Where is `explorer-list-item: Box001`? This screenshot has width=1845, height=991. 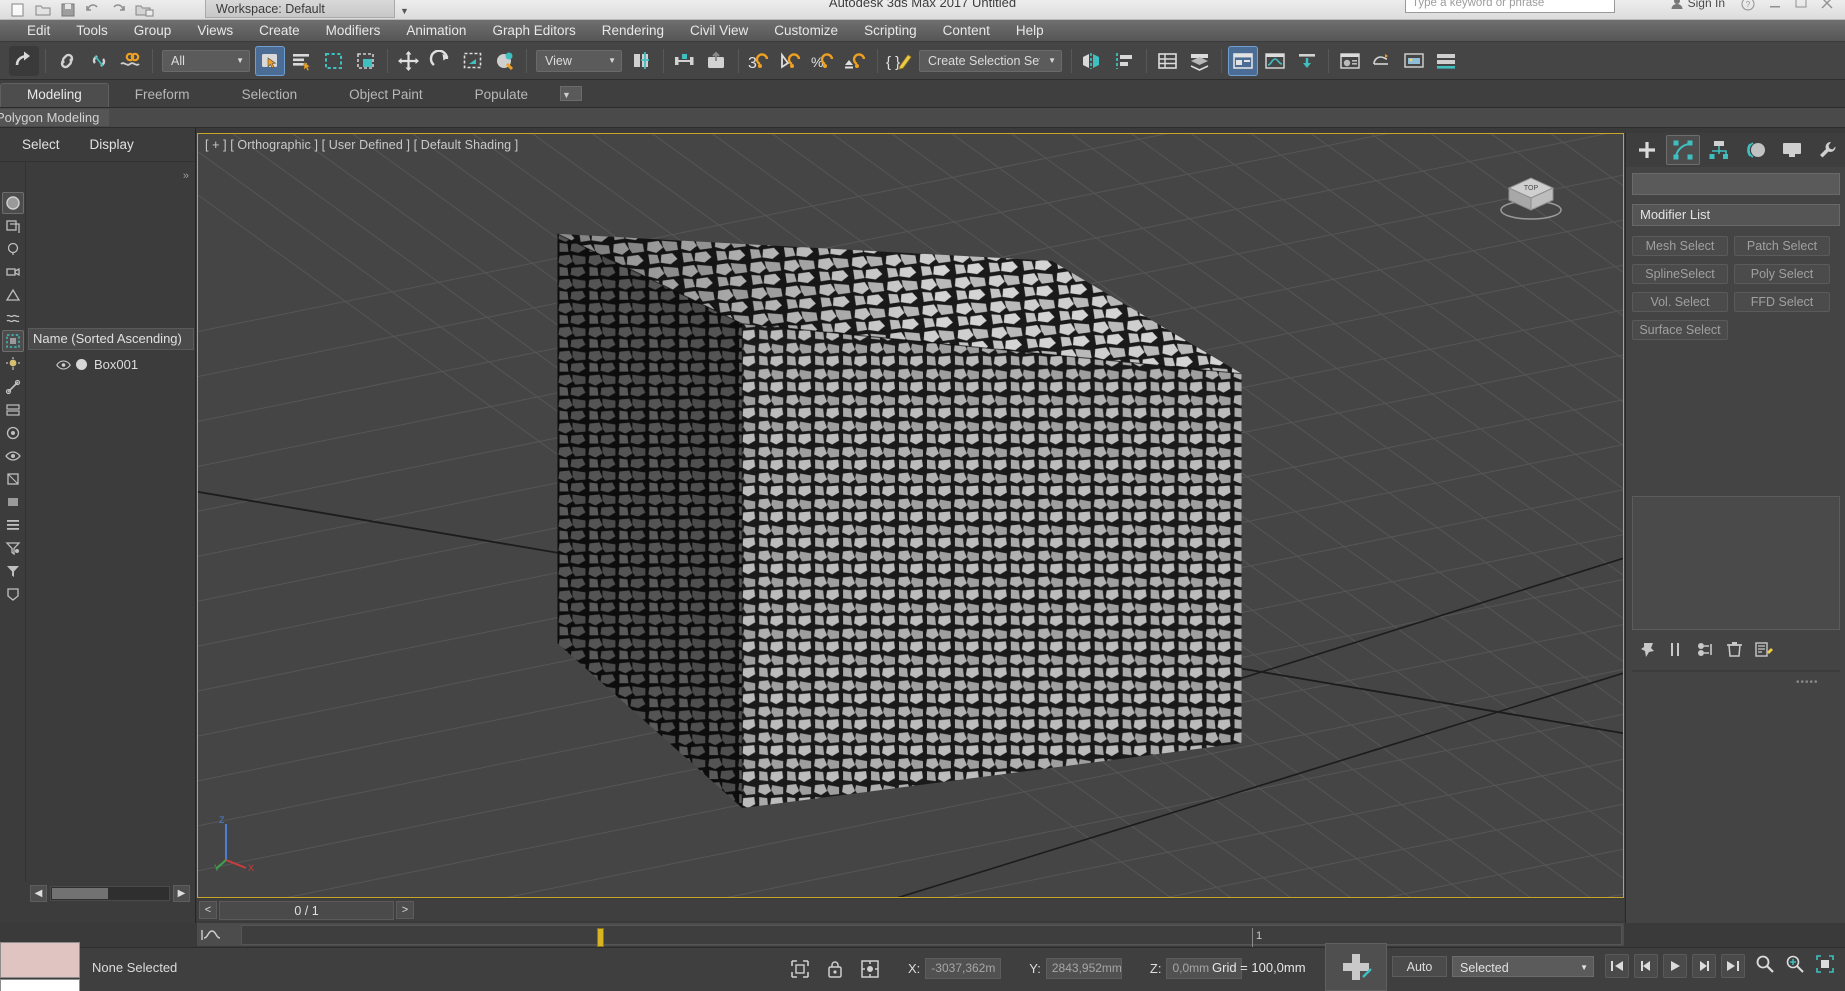
explorer-list-item: Box001 is located at coordinates (111, 364).